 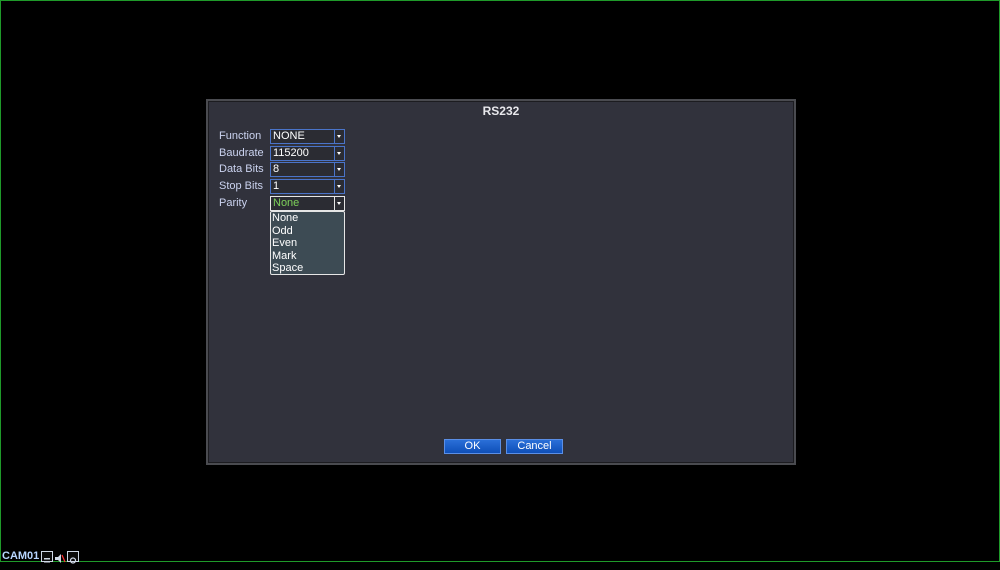 I want to click on audio-icon, so click(x=60, y=557).